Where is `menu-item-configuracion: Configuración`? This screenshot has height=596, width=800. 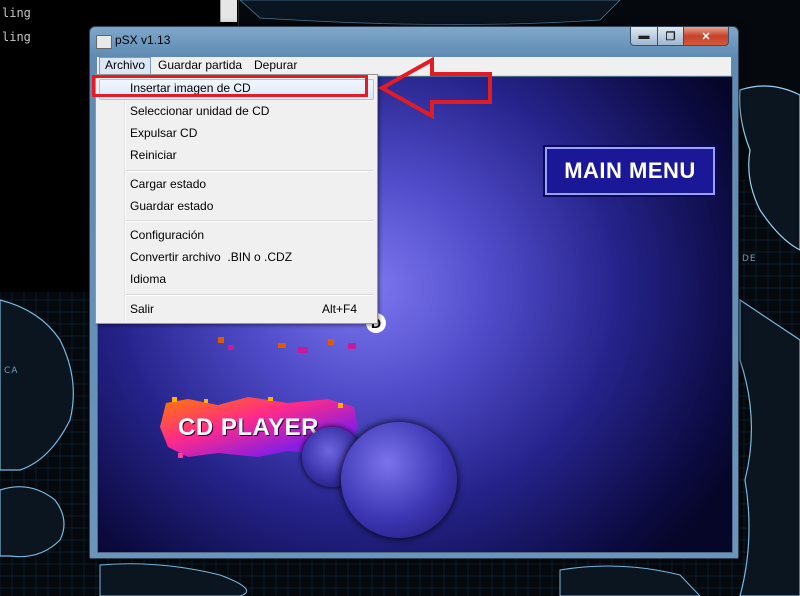 menu-item-configuracion: Configuración is located at coordinates (167, 235).